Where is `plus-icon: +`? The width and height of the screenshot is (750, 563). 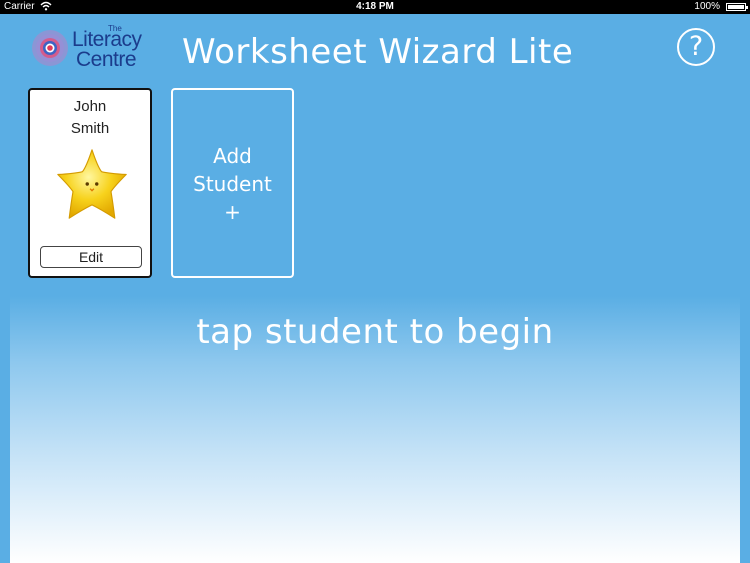 plus-icon: + is located at coordinates (232, 212).